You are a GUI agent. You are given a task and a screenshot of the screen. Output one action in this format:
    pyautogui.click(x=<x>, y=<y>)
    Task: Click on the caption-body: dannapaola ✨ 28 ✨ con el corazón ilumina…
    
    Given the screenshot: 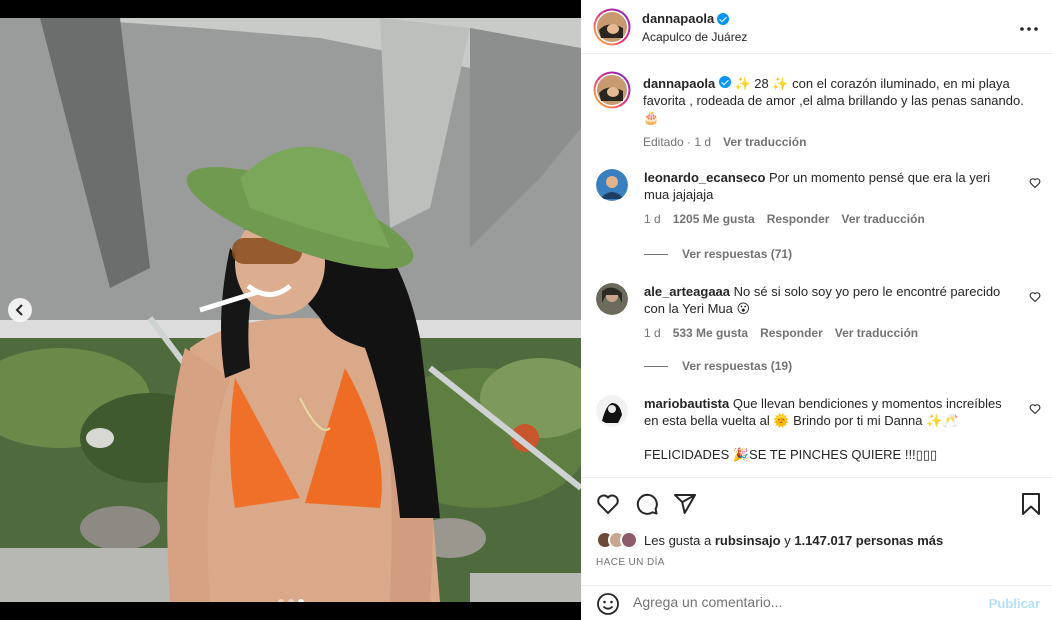 What is the action you would take?
    pyautogui.click(x=843, y=113)
    